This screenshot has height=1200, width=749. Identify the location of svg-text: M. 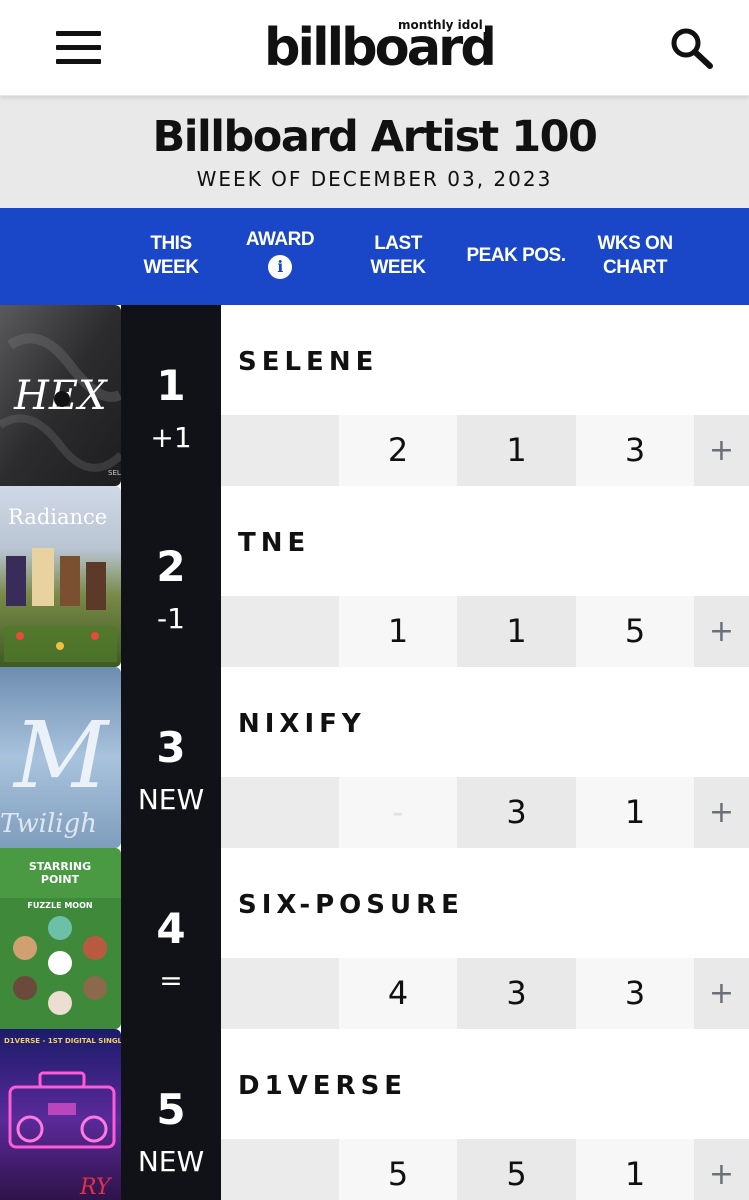
(61, 755).